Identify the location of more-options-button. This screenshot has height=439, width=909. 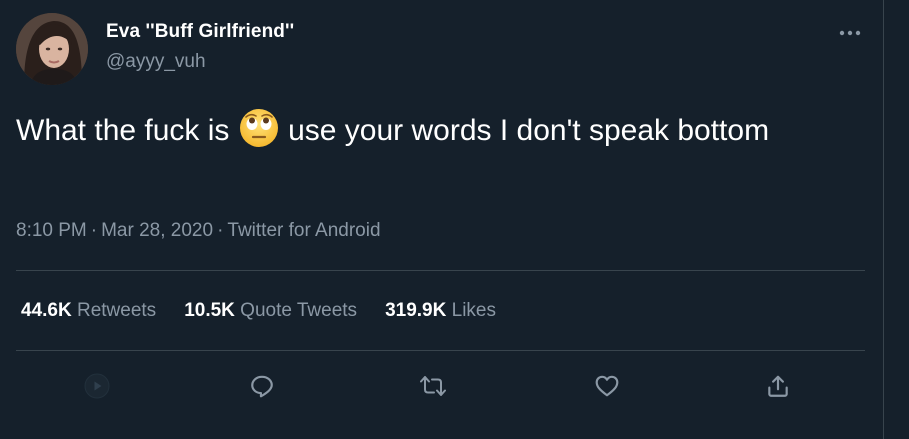
(850, 33).